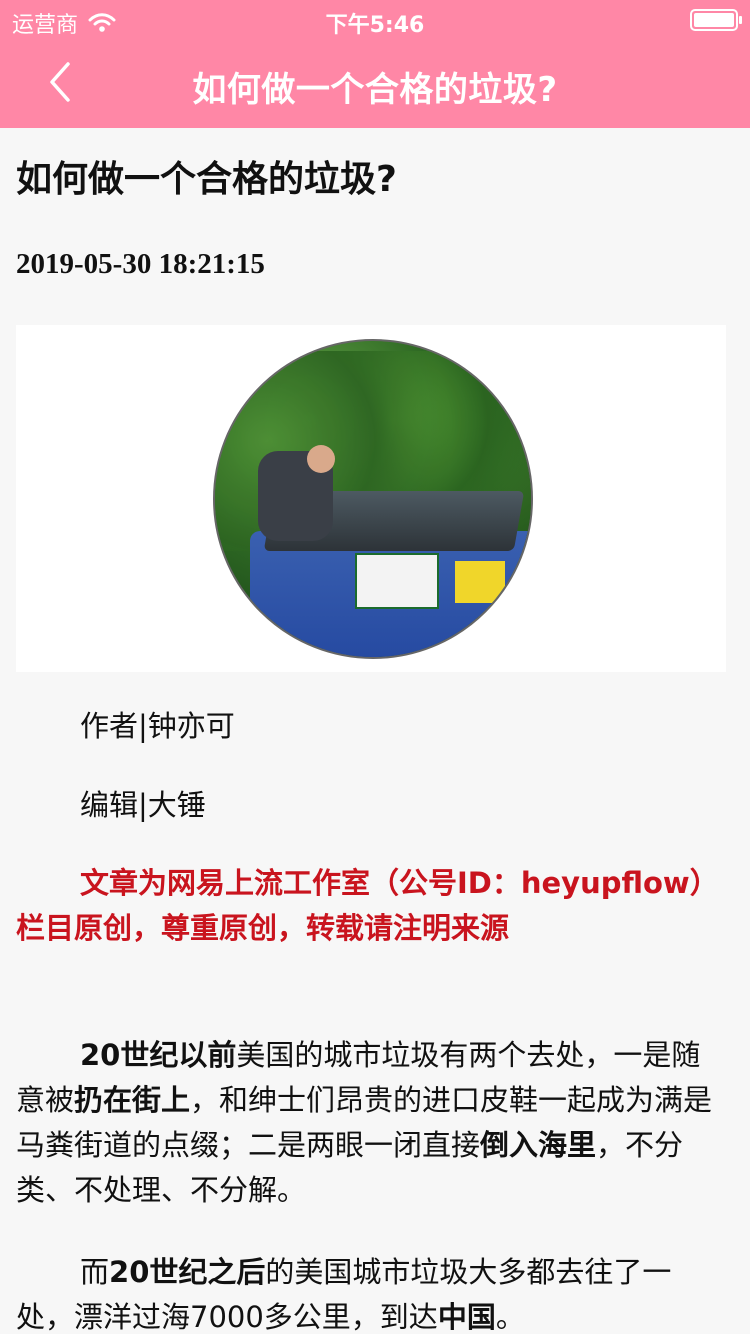 Image resolution: width=750 pixels, height=1340 pixels. Describe the element at coordinates (132, 1100) in the screenshot. I see `paragraph-1-emphasis-2: 扔在街上` at that location.